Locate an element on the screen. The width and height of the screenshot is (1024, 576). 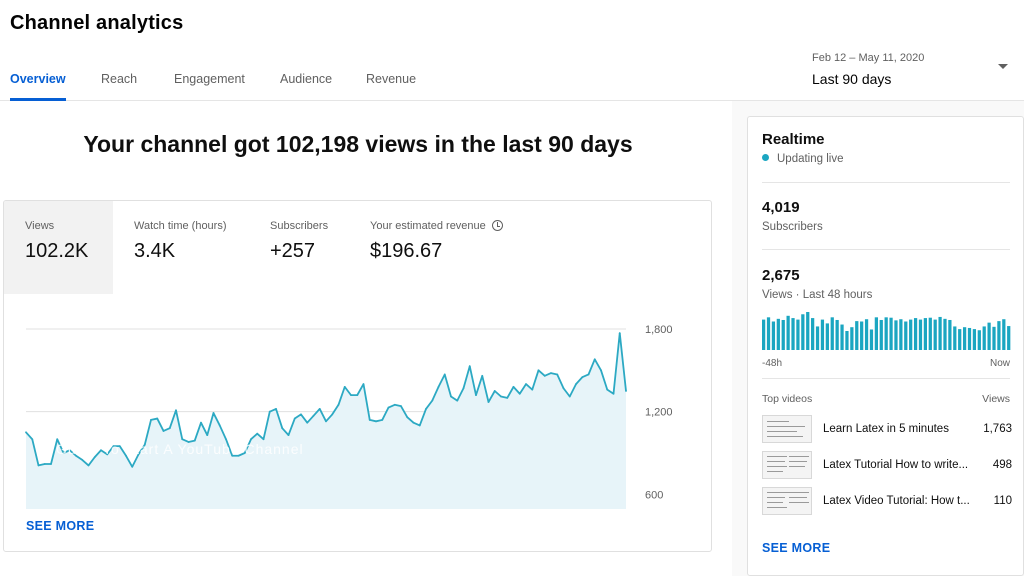
realtime-views-count: 2,675 is located at coordinates (781, 275).